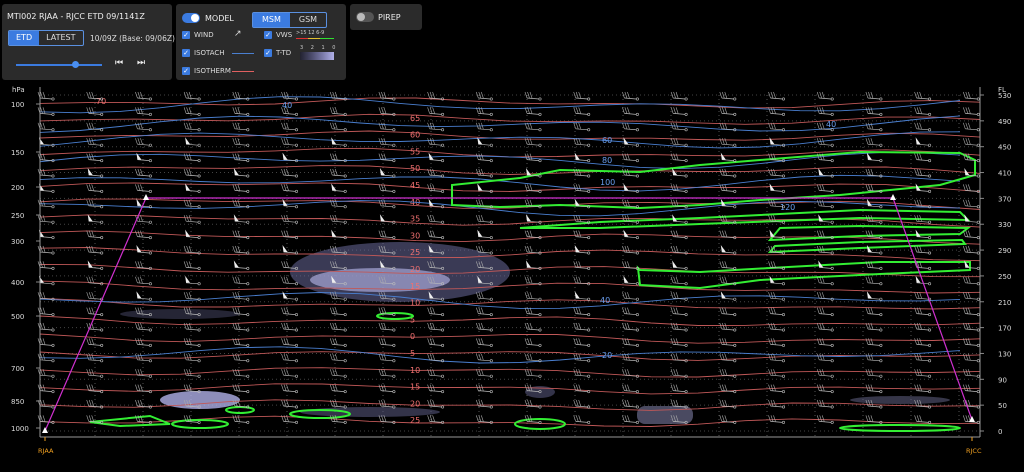  Describe the element at coordinates (17, 242) in the screenshot. I see `pressure-tick-label: 300` at that location.